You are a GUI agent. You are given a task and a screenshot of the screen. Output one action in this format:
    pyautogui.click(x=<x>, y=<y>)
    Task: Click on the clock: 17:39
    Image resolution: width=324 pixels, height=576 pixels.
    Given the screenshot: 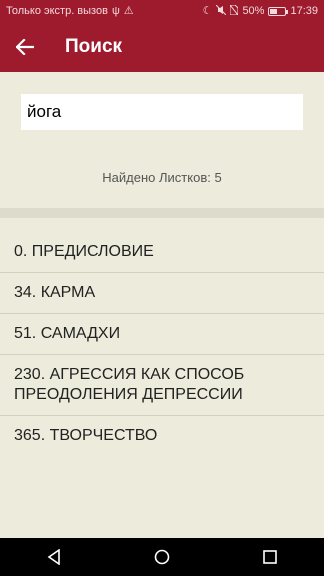 What is the action you would take?
    pyautogui.click(x=304, y=11)
    